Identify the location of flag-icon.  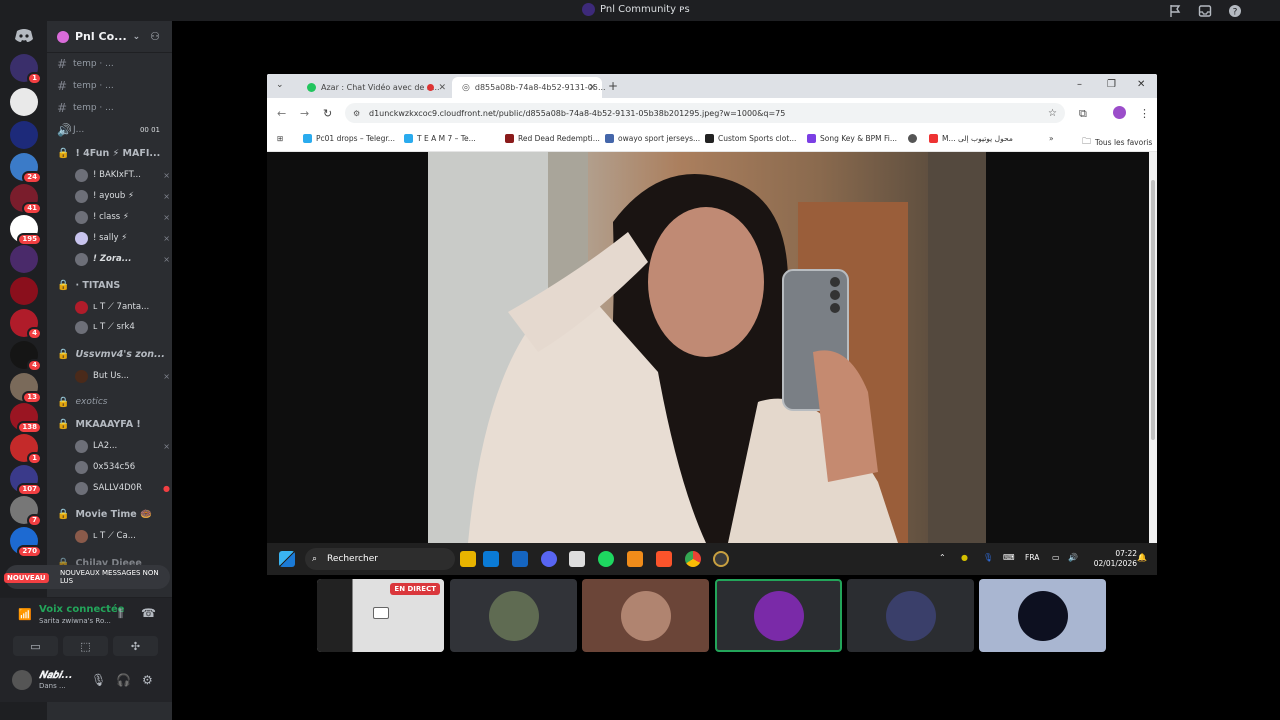
(1175, 10).